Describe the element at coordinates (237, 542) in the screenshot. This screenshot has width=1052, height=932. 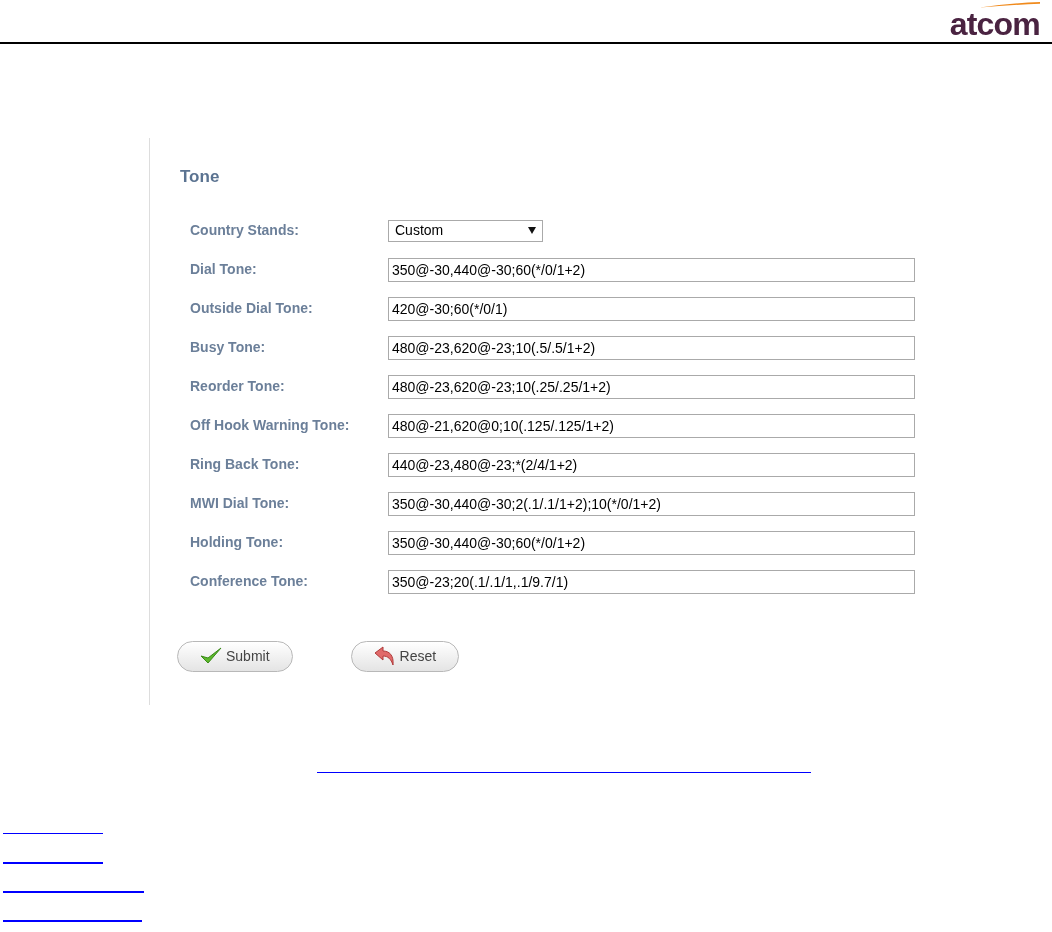
I see `field-label: Holding Tone:` at that location.